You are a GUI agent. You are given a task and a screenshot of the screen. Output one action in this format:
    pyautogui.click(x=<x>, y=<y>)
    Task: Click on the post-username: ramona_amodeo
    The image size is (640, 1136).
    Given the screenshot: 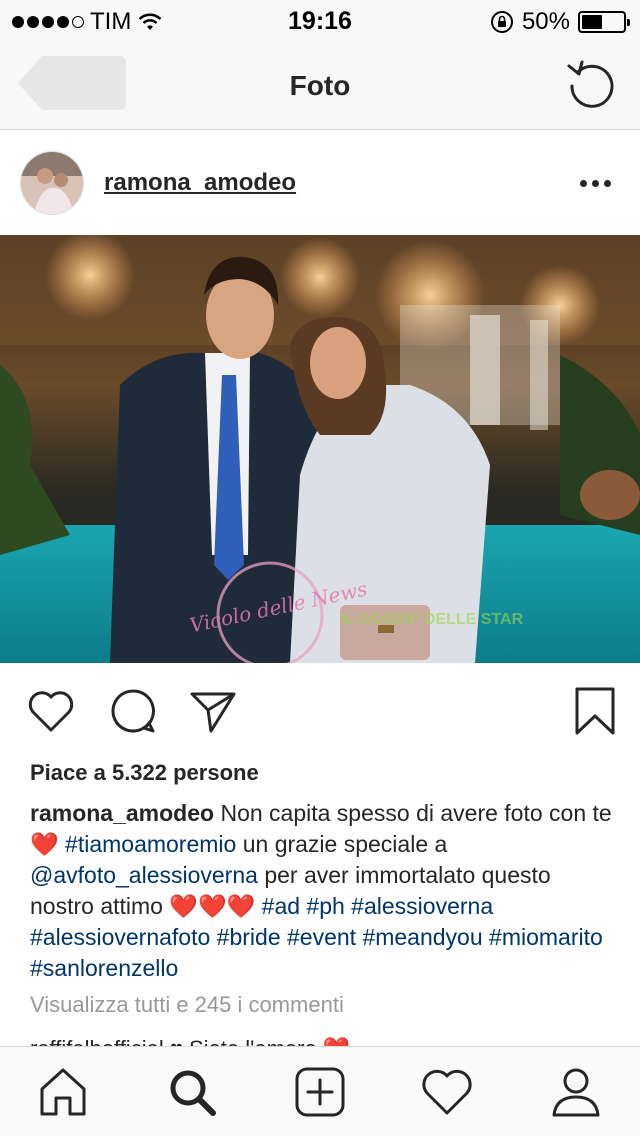 What is the action you would take?
    pyautogui.click(x=200, y=183)
    